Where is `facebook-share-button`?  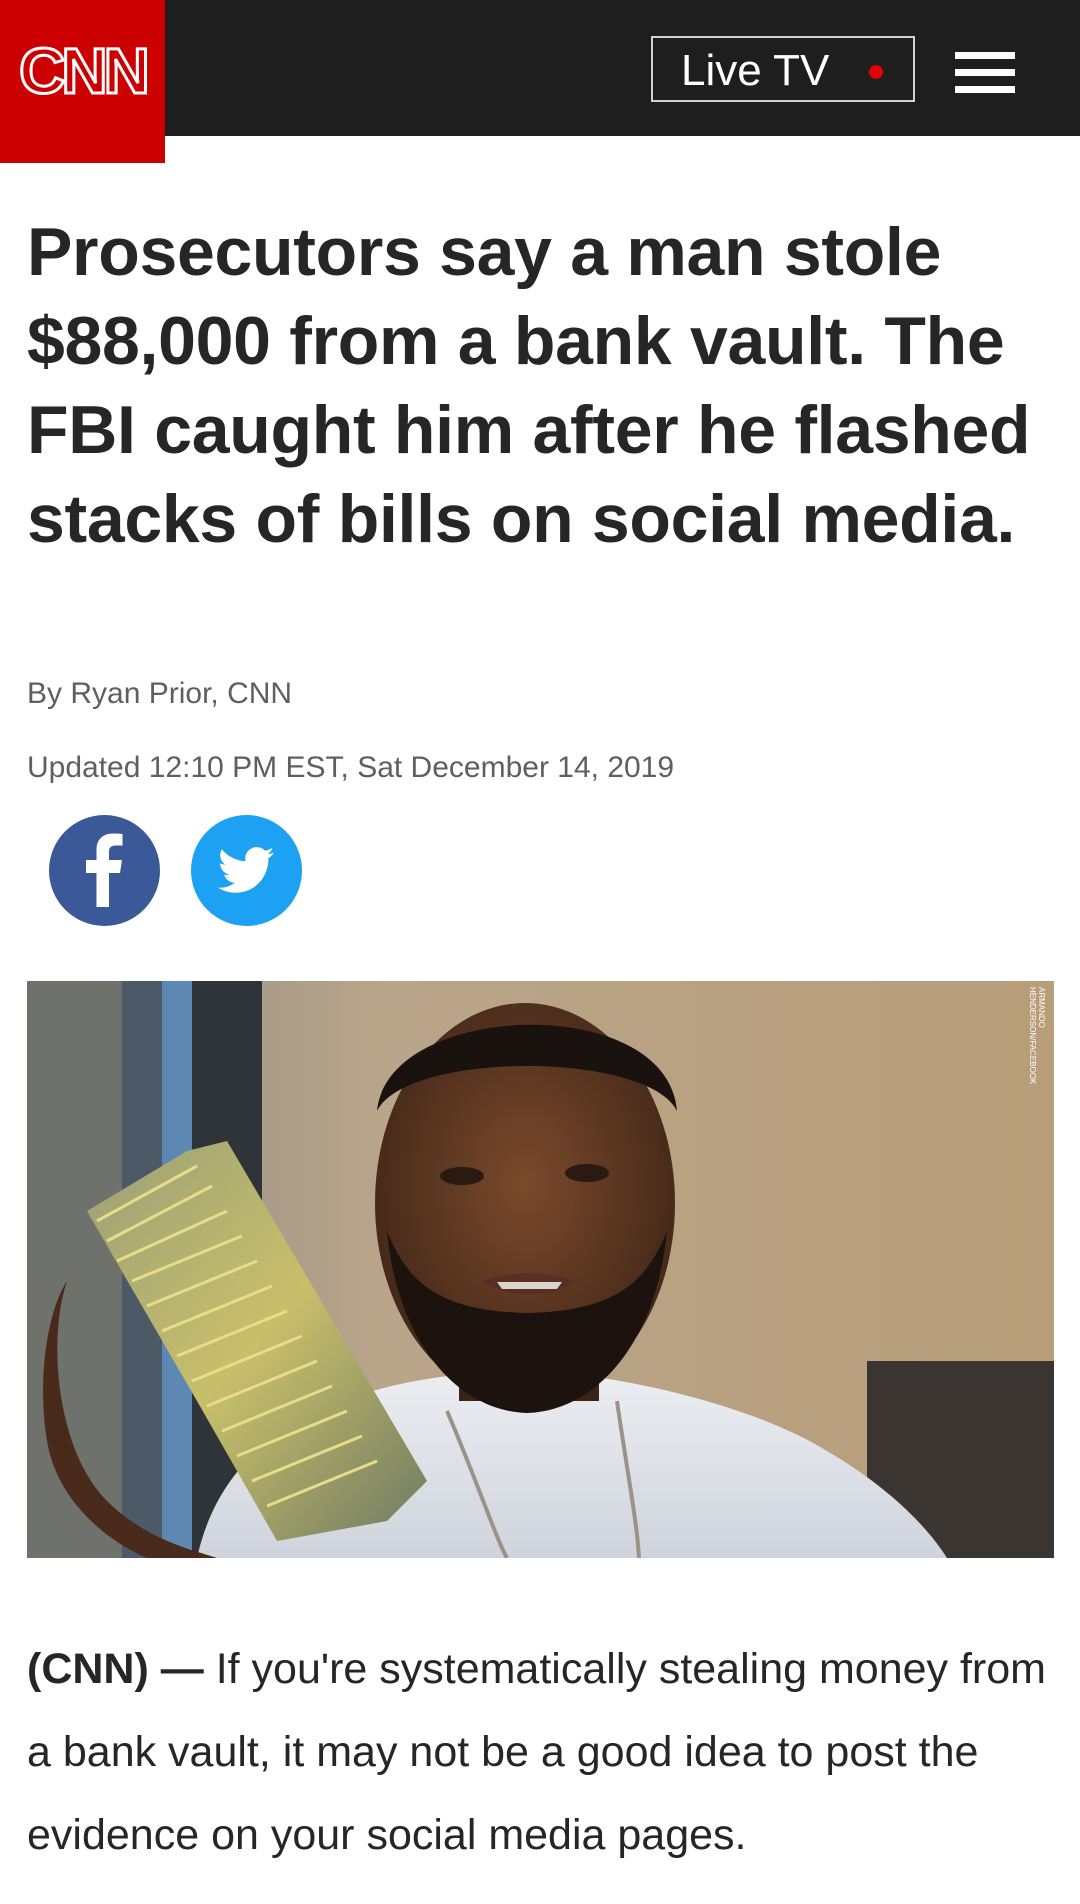
facebook-share-button is located at coordinates (104, 870).